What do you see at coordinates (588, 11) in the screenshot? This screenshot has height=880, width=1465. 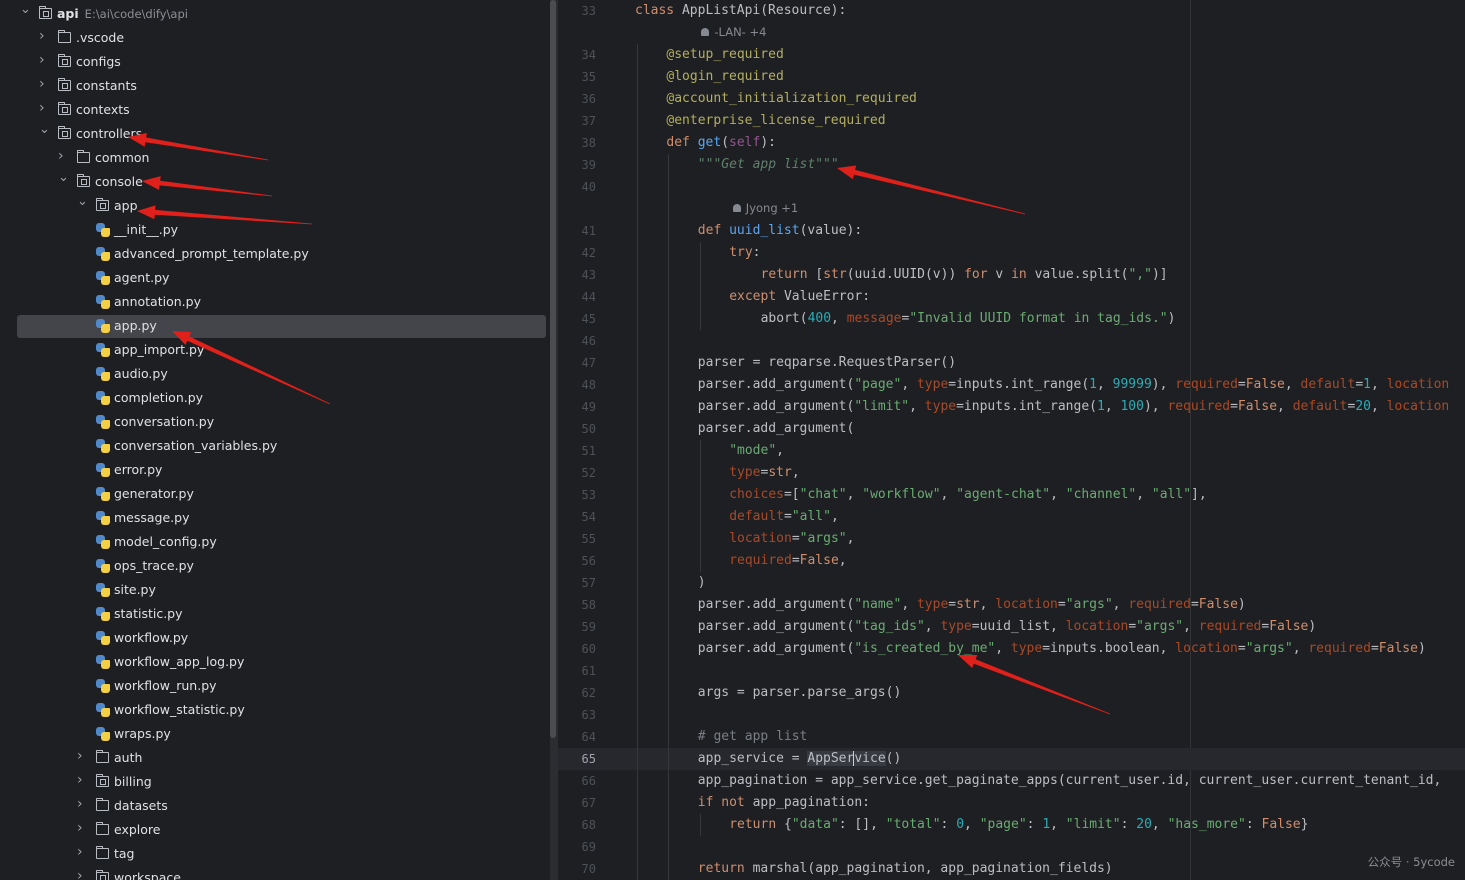 I see `line-number: 33` at bounding box center [588, 11].